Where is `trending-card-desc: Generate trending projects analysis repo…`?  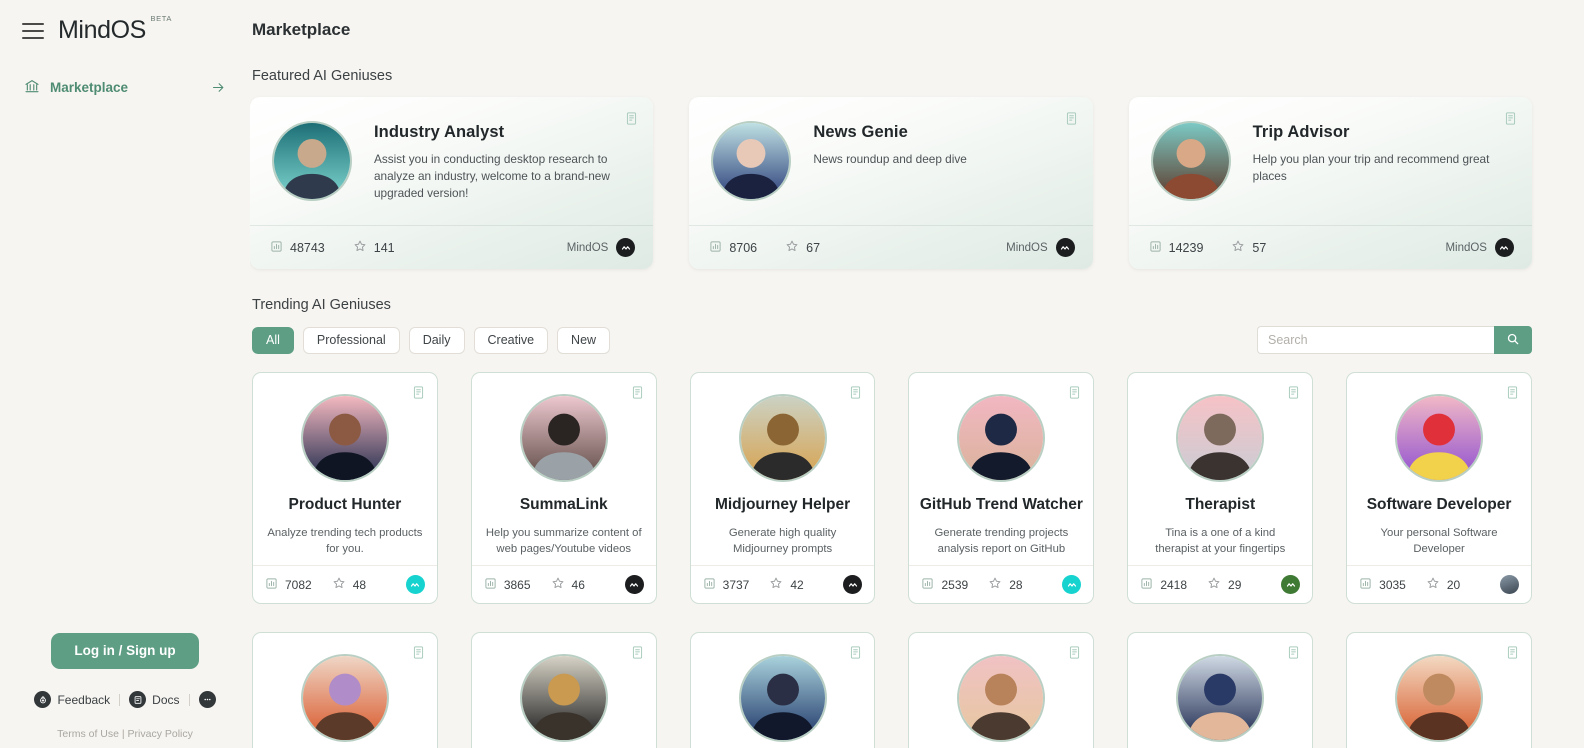 trending-card-desc: Generate trending projects analysis repo… is located at coordinates (1001, 541).